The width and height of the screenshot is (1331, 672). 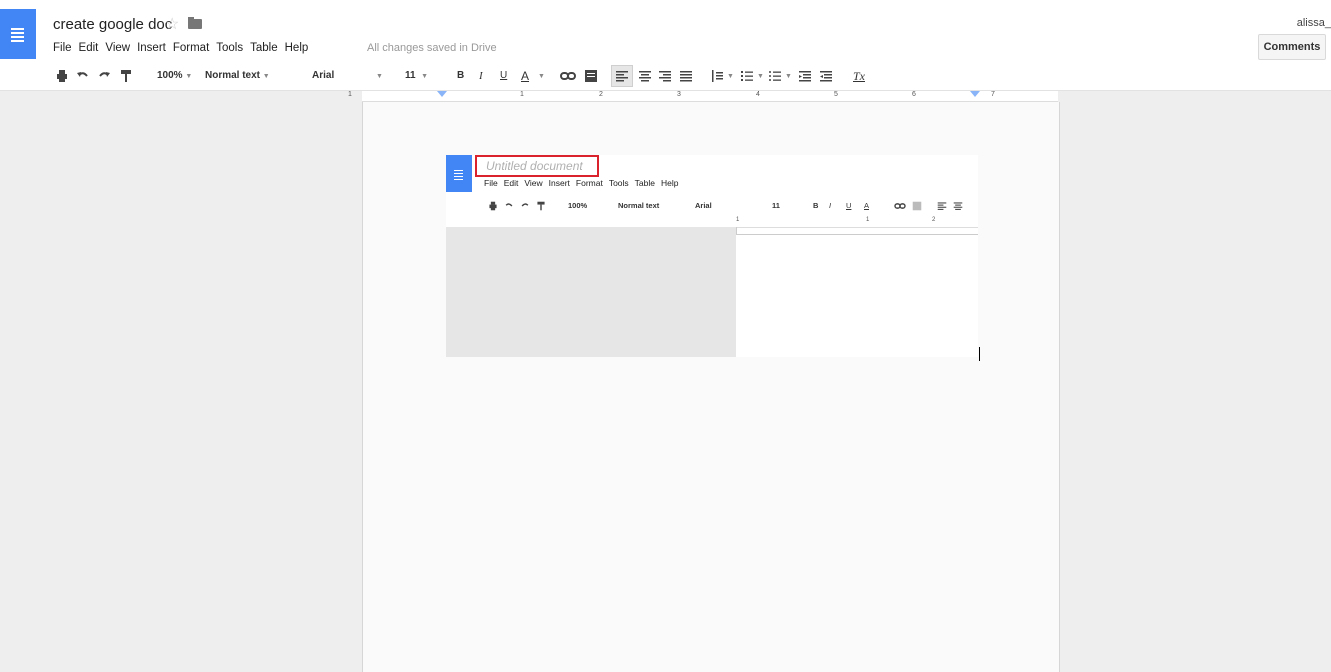 I want to click on numbered-list-caret: ▼, so click(x=760, y=76).